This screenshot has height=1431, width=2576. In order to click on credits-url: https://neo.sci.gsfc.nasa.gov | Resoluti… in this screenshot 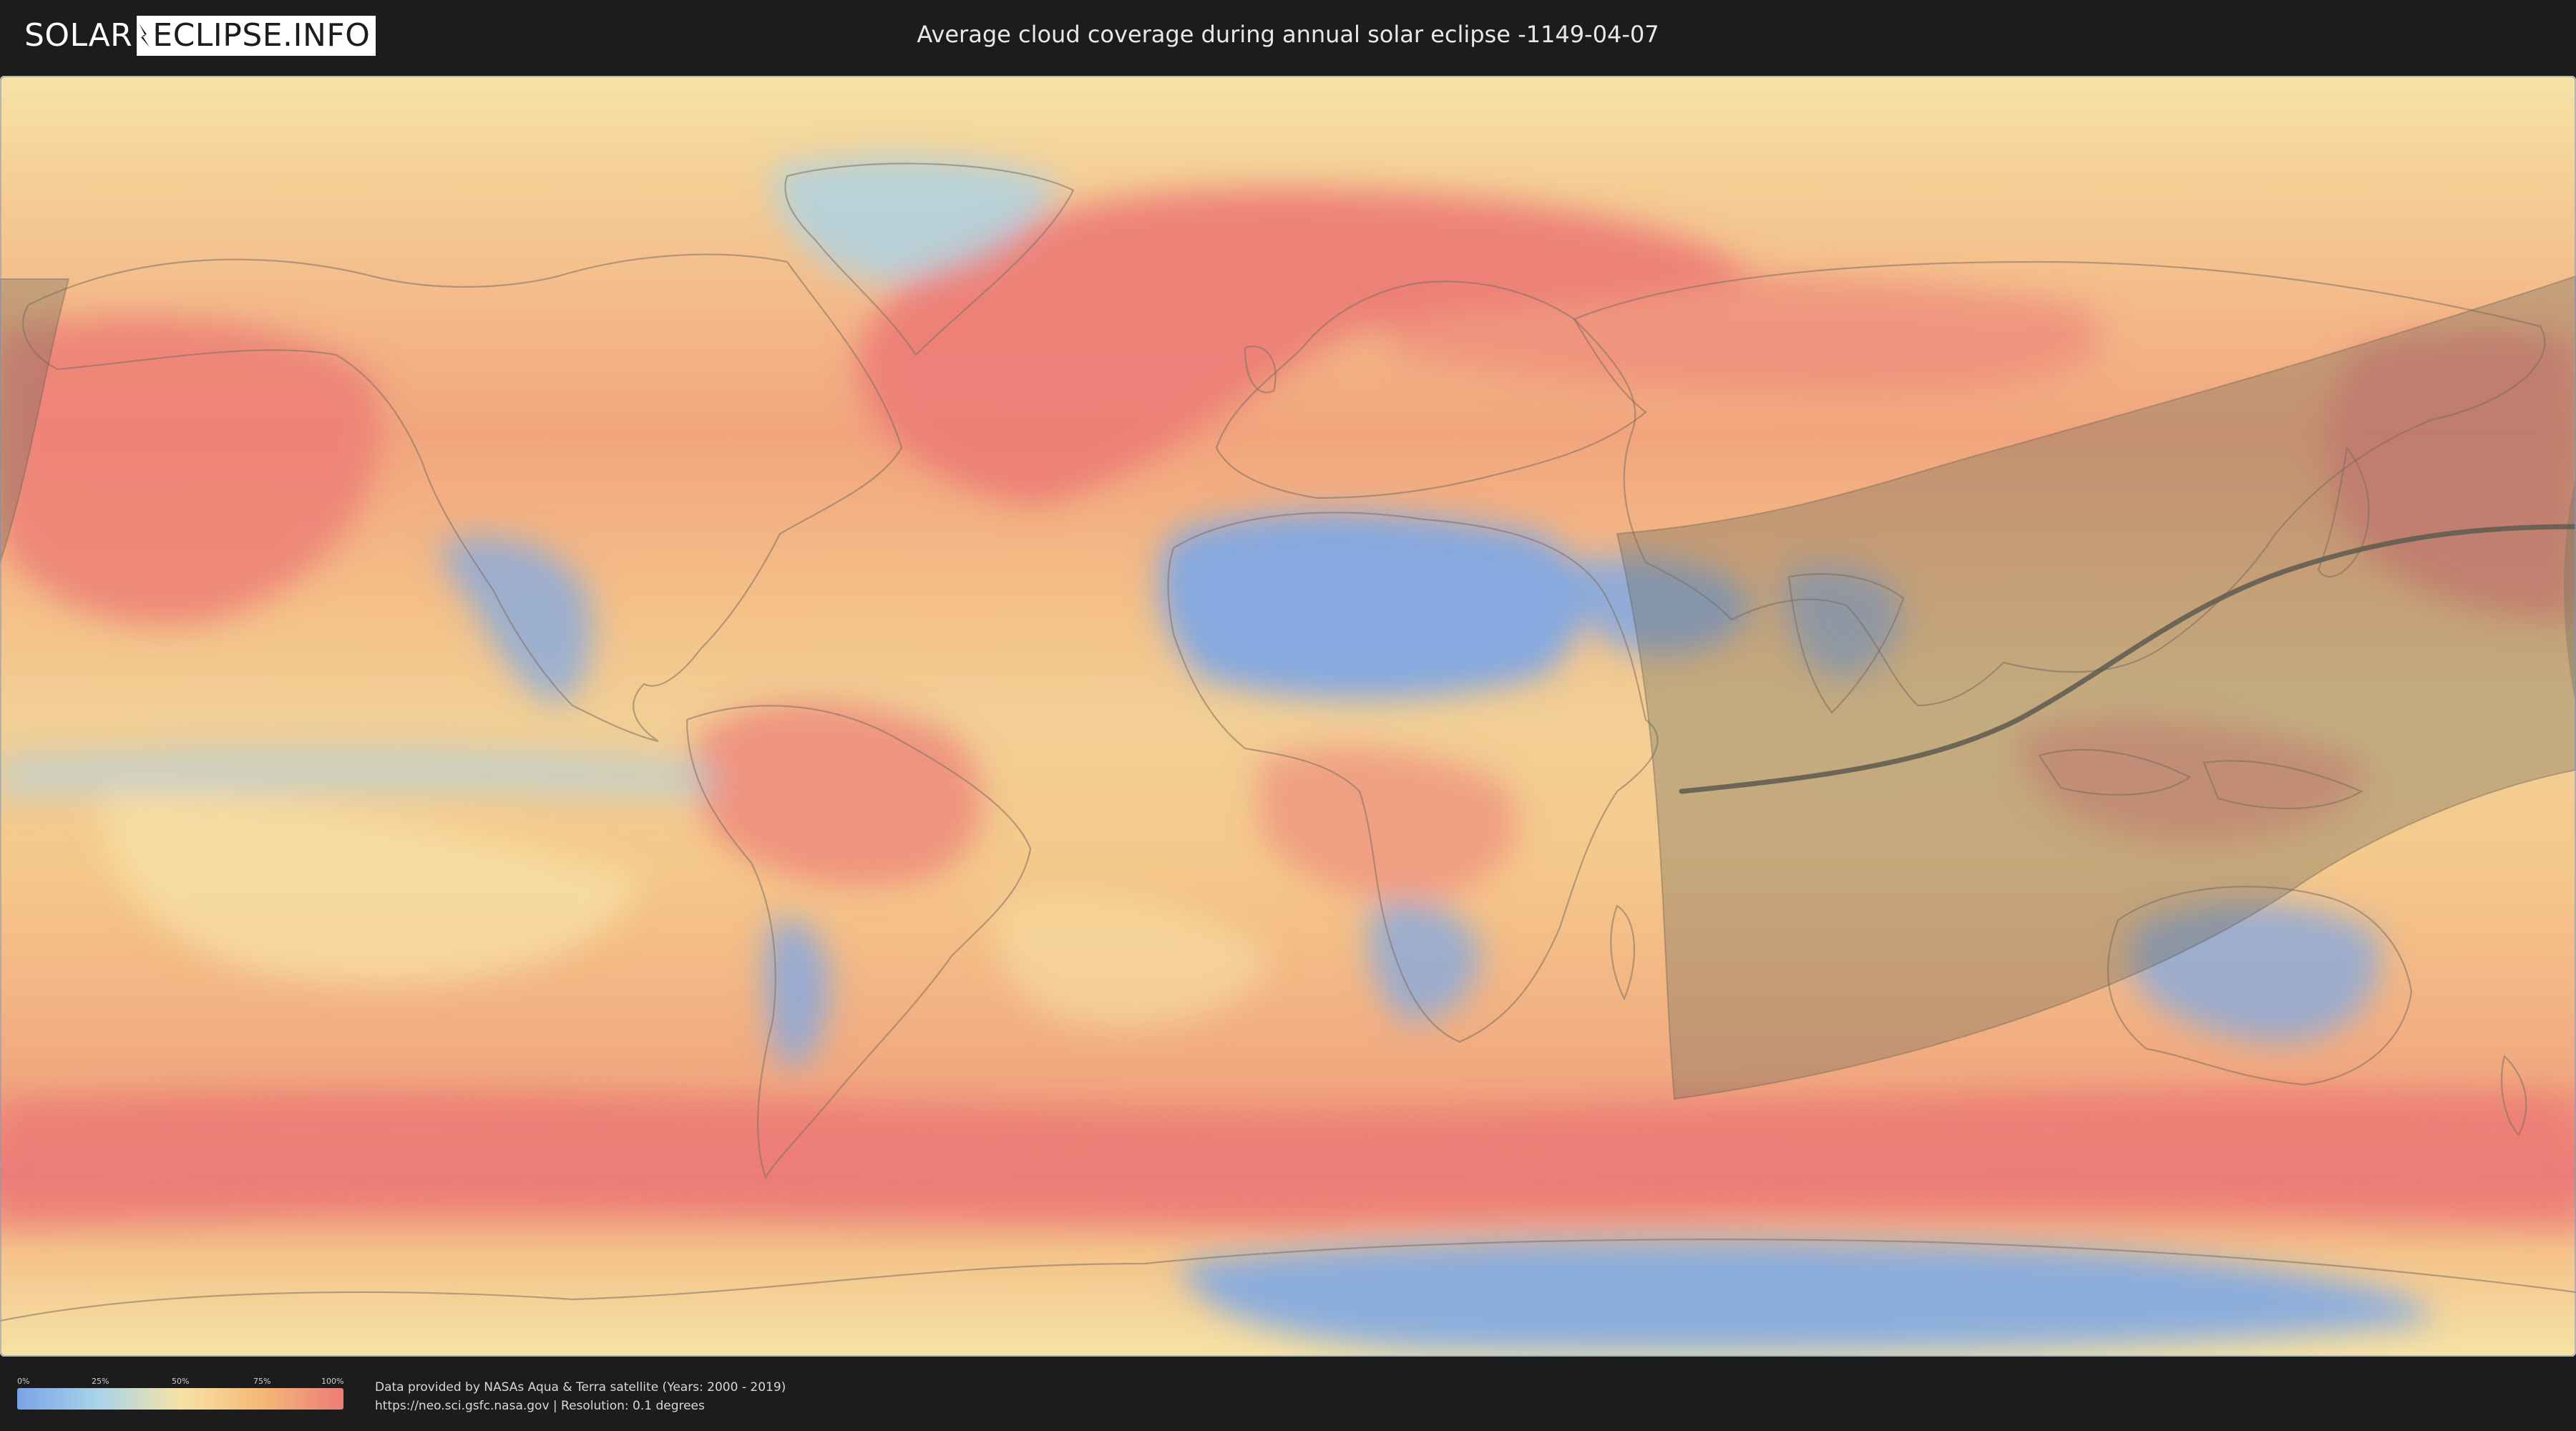, I will do `click(580, 1406)`.